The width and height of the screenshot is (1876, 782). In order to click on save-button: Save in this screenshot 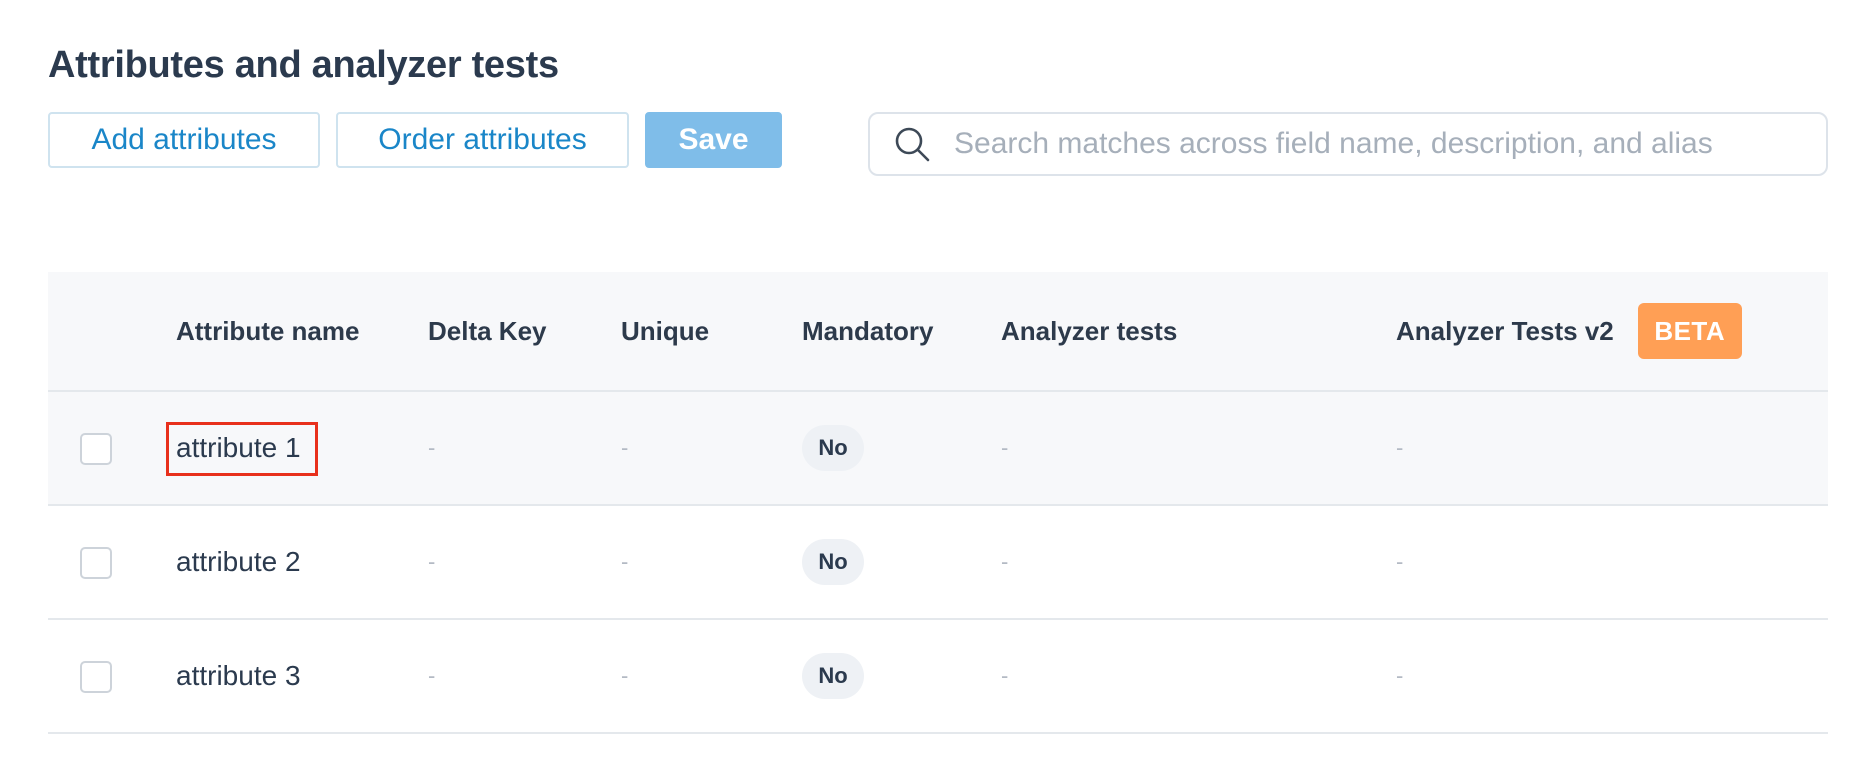, I will do `click(713, 140)`.